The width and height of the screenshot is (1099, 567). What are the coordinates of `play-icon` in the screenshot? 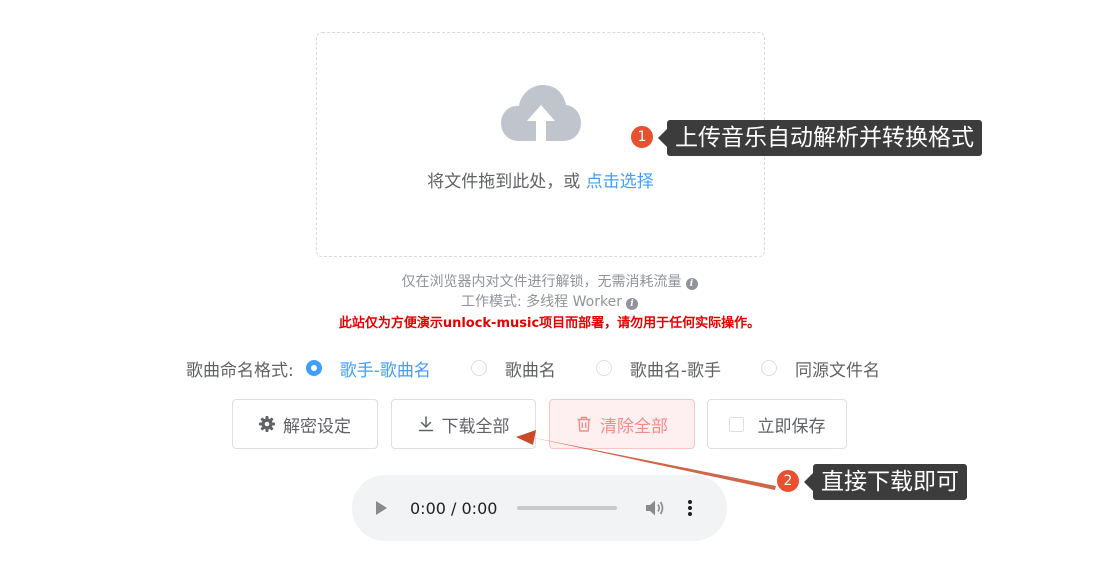 It's located at (381, 508).